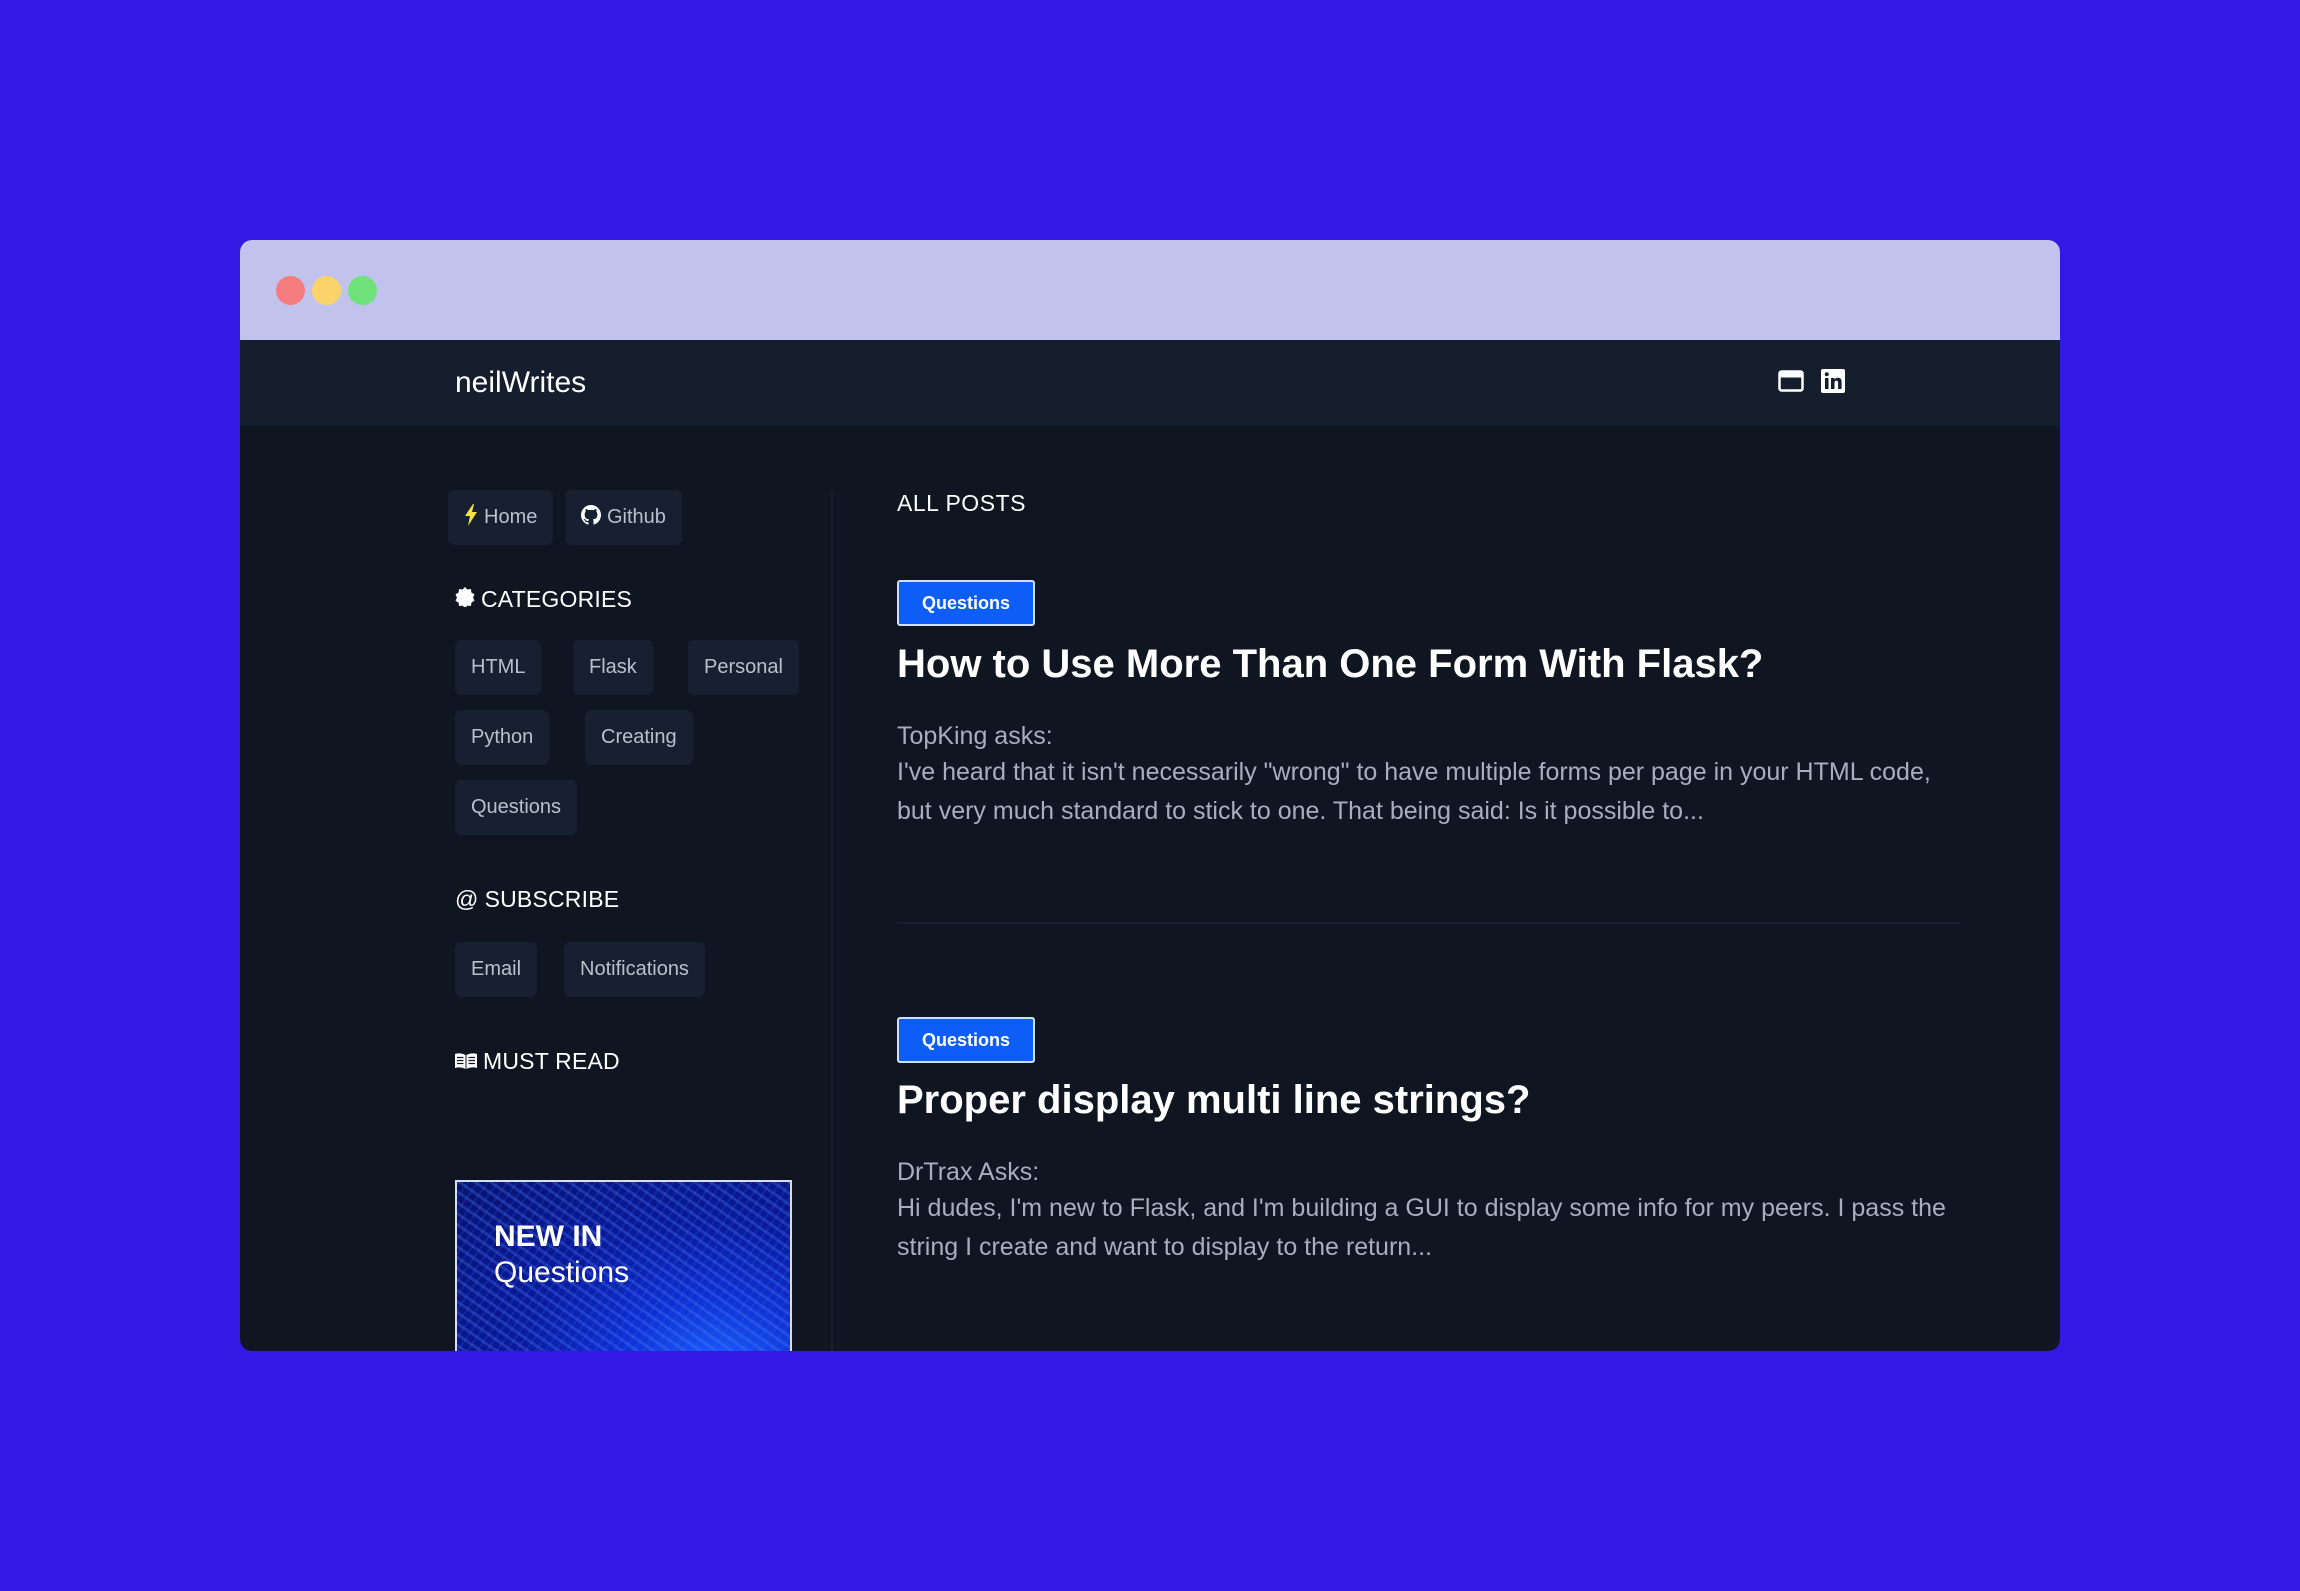 The height and width of the screenshot is (1591, 2300). What do you see at coordinates (613, 667) in the screenshot?
I see `category-chip: Flask` at bounding box center [613, 667].